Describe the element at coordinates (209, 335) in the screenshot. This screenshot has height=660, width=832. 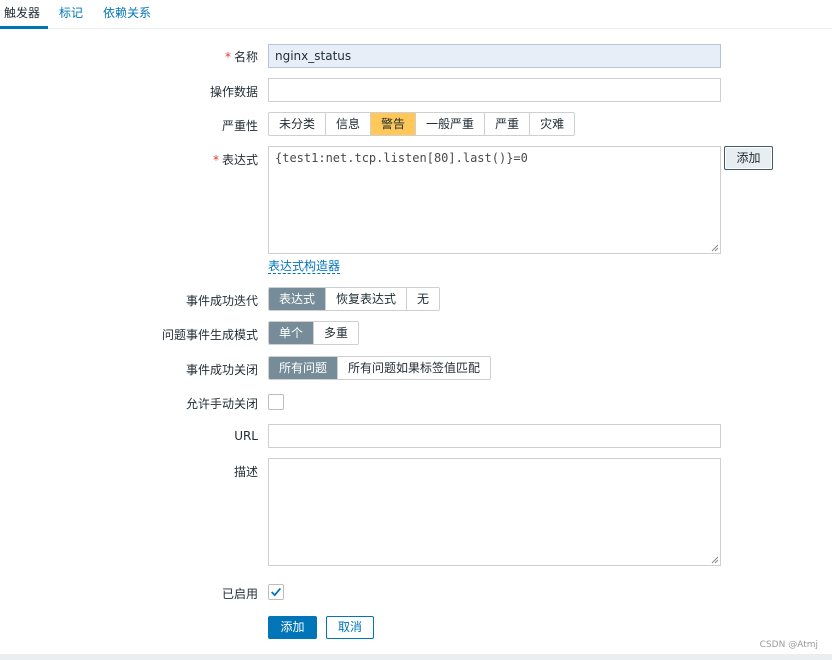
I see `problem-mode-label: 问题事件生成模式` at that location.